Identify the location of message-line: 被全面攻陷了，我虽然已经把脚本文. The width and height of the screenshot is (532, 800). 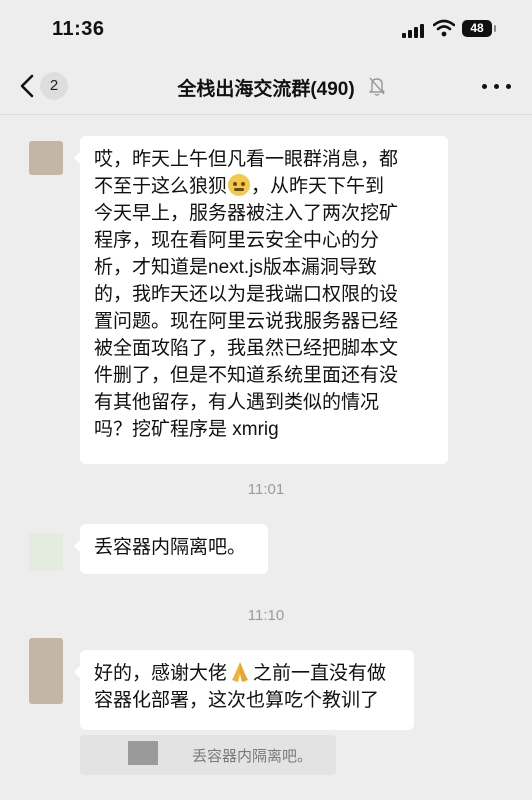
(246, 348).